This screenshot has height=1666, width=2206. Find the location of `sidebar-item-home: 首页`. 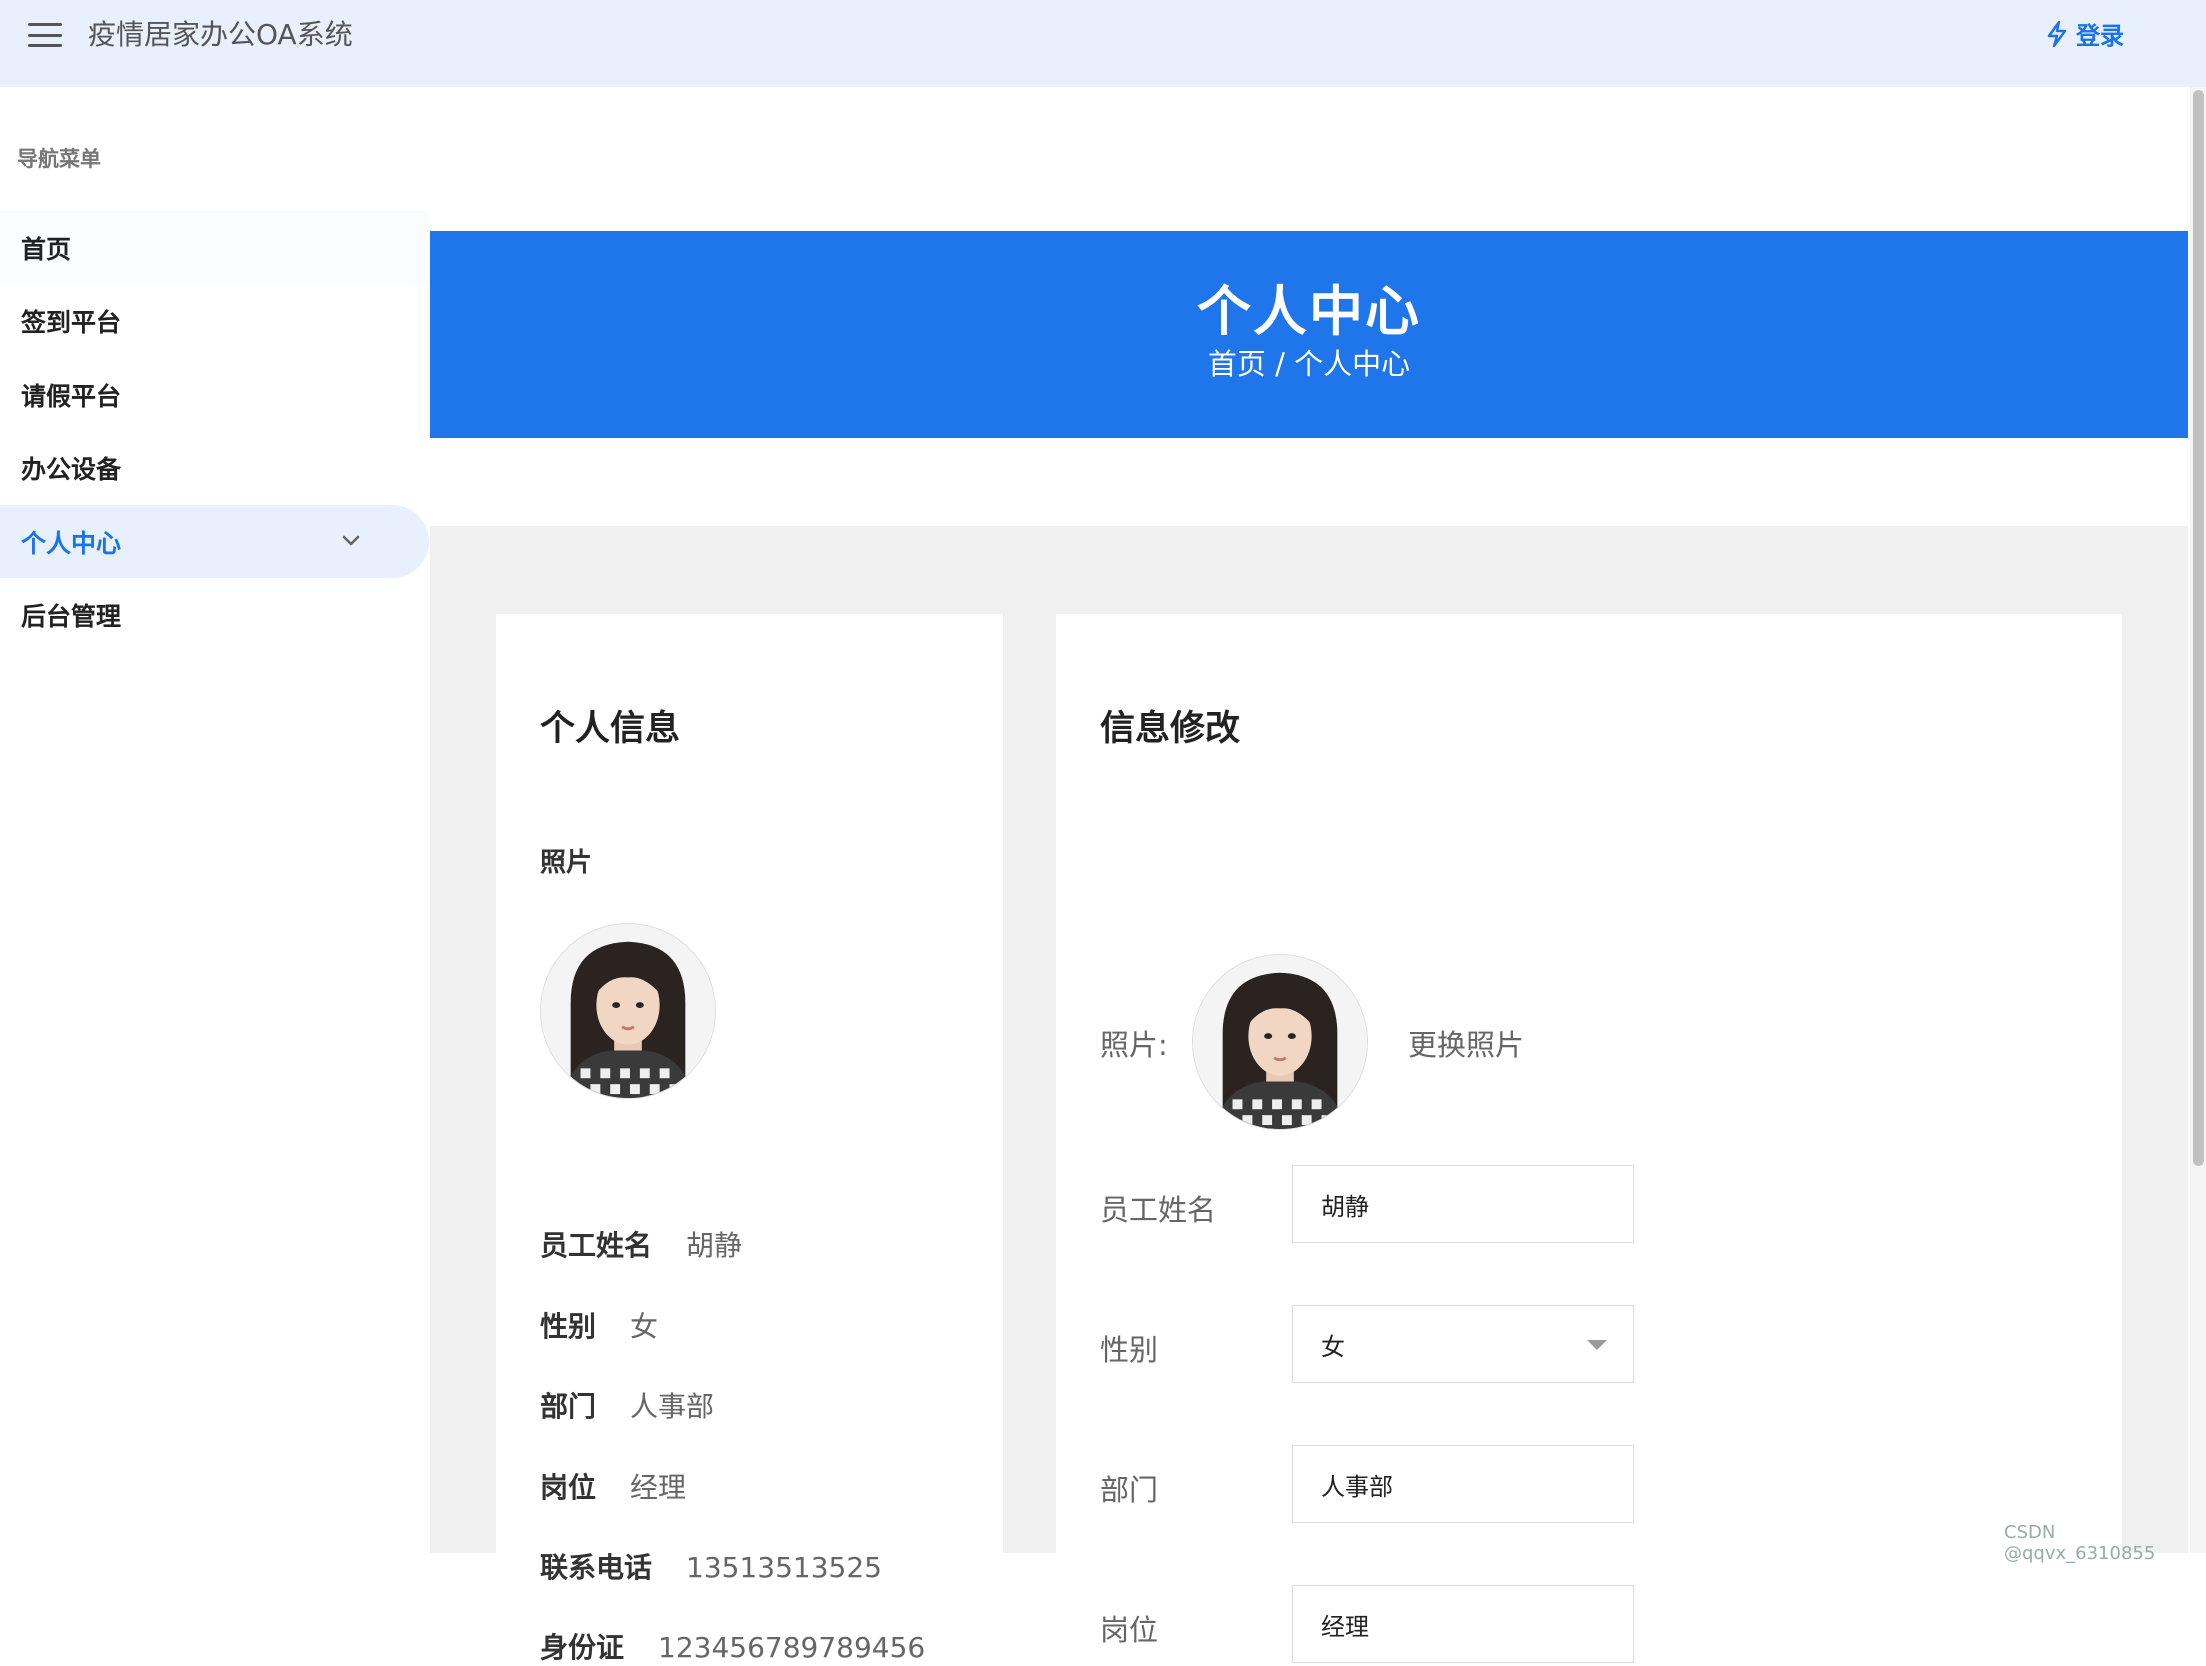

sidebar-item-home: 首页 is located at coordinates (214, 247).